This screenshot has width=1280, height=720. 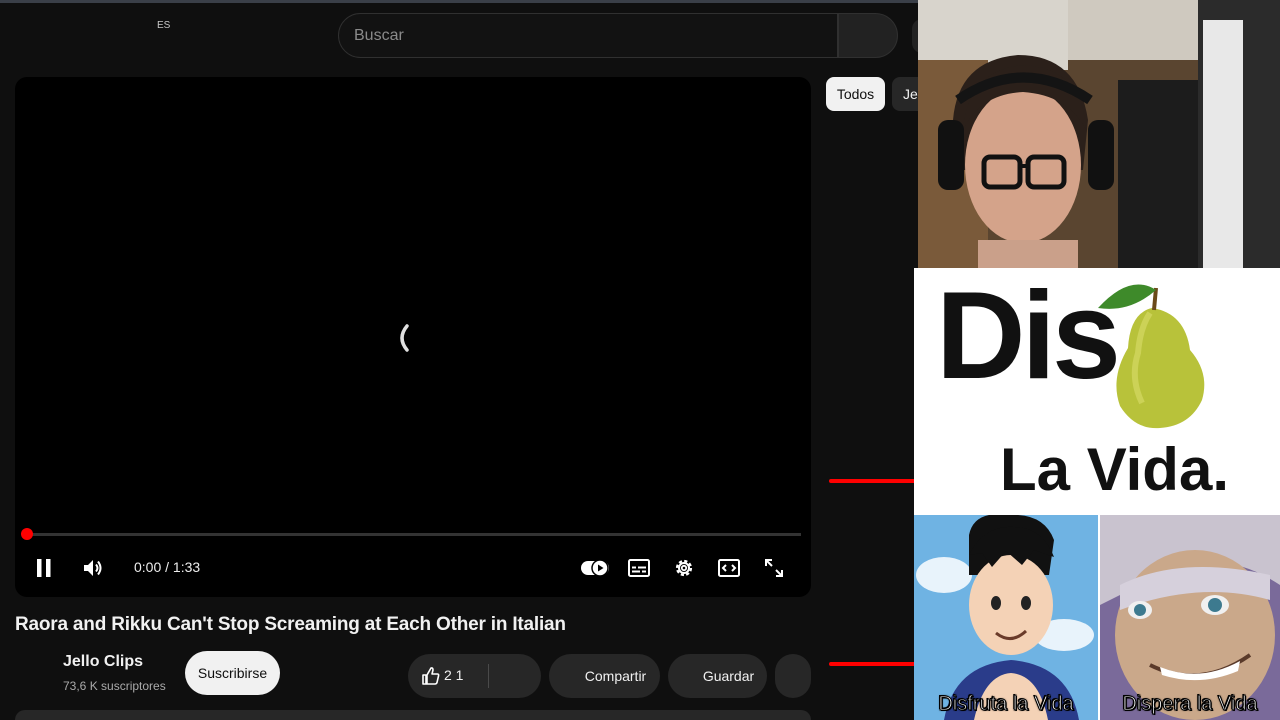 I want to click on share-button: Compartir, so click(x=604, y=676).